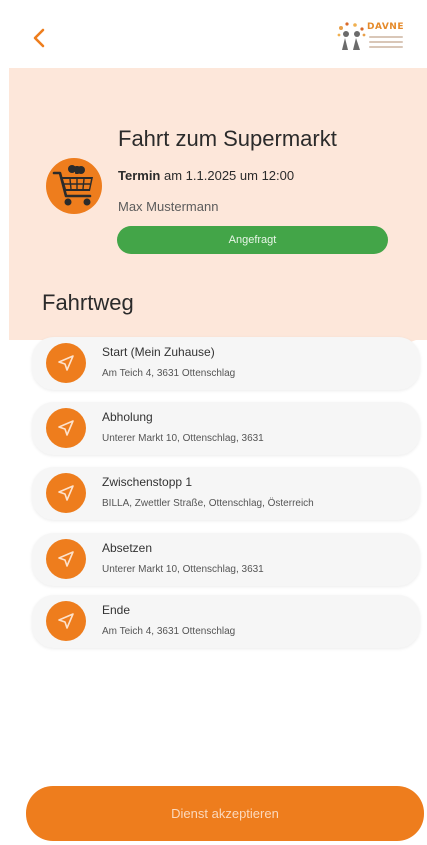 The width and height of the screenshot is (427, 845). I want to click on appointment-line: Termin am 1.1.2025 um 12:00, so click(206, 175).